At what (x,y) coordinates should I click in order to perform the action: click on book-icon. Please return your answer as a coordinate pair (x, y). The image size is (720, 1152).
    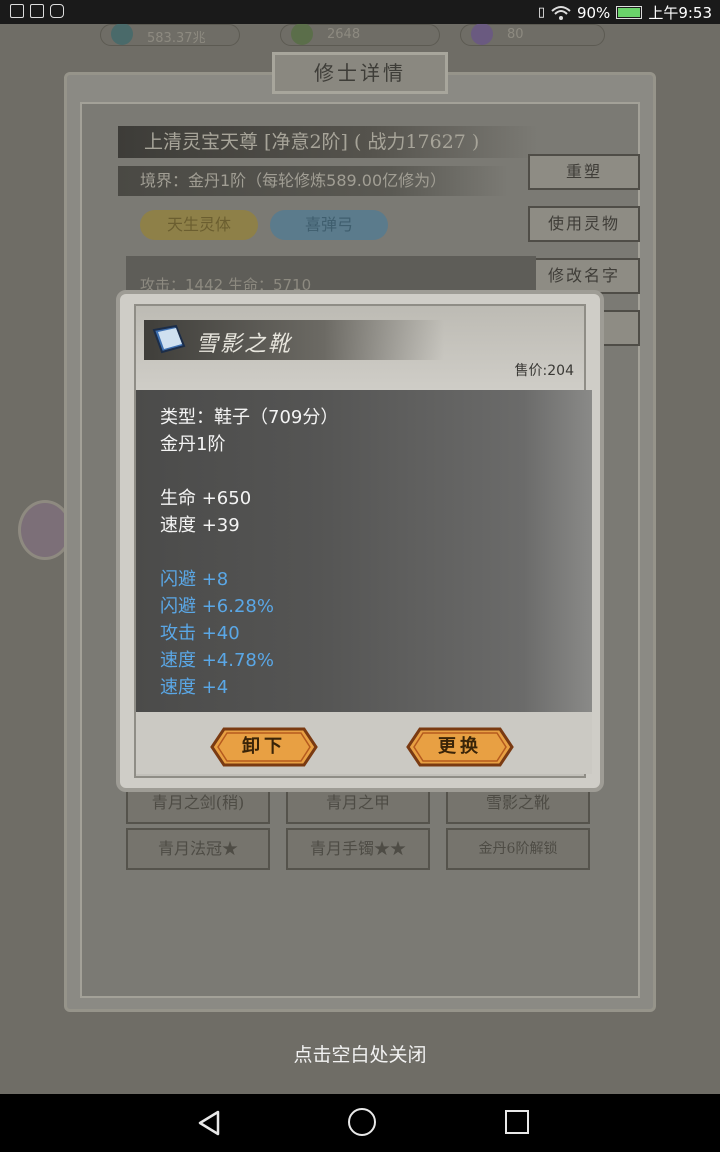
    Looking at the image, I should click on (169, 339).